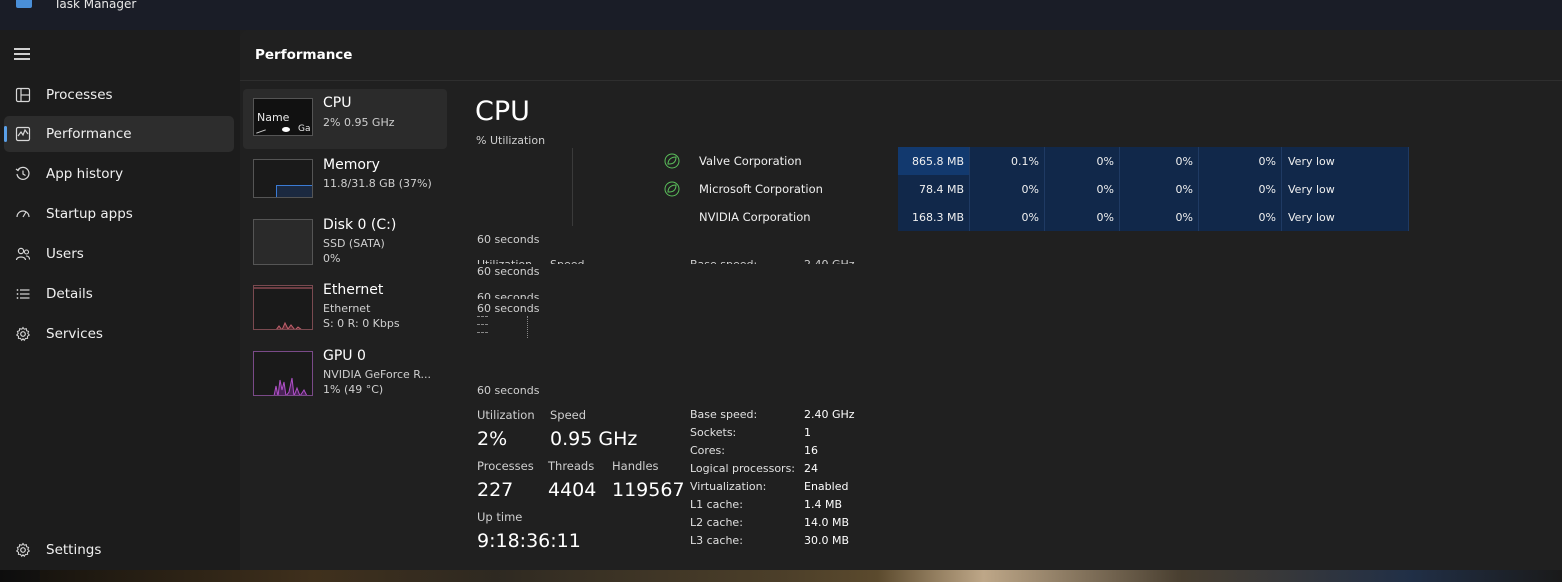 Image resolution: width=1562 pixels, height=582 pixels. I want to click on resource-stat: Ethernet, so click(347, 308).